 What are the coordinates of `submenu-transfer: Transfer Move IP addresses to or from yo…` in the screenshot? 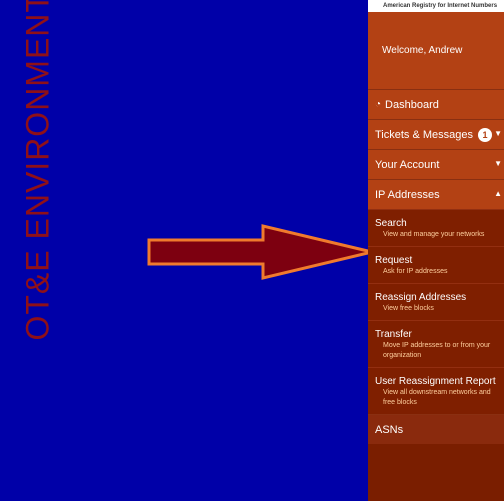 It's located at (436, 343).